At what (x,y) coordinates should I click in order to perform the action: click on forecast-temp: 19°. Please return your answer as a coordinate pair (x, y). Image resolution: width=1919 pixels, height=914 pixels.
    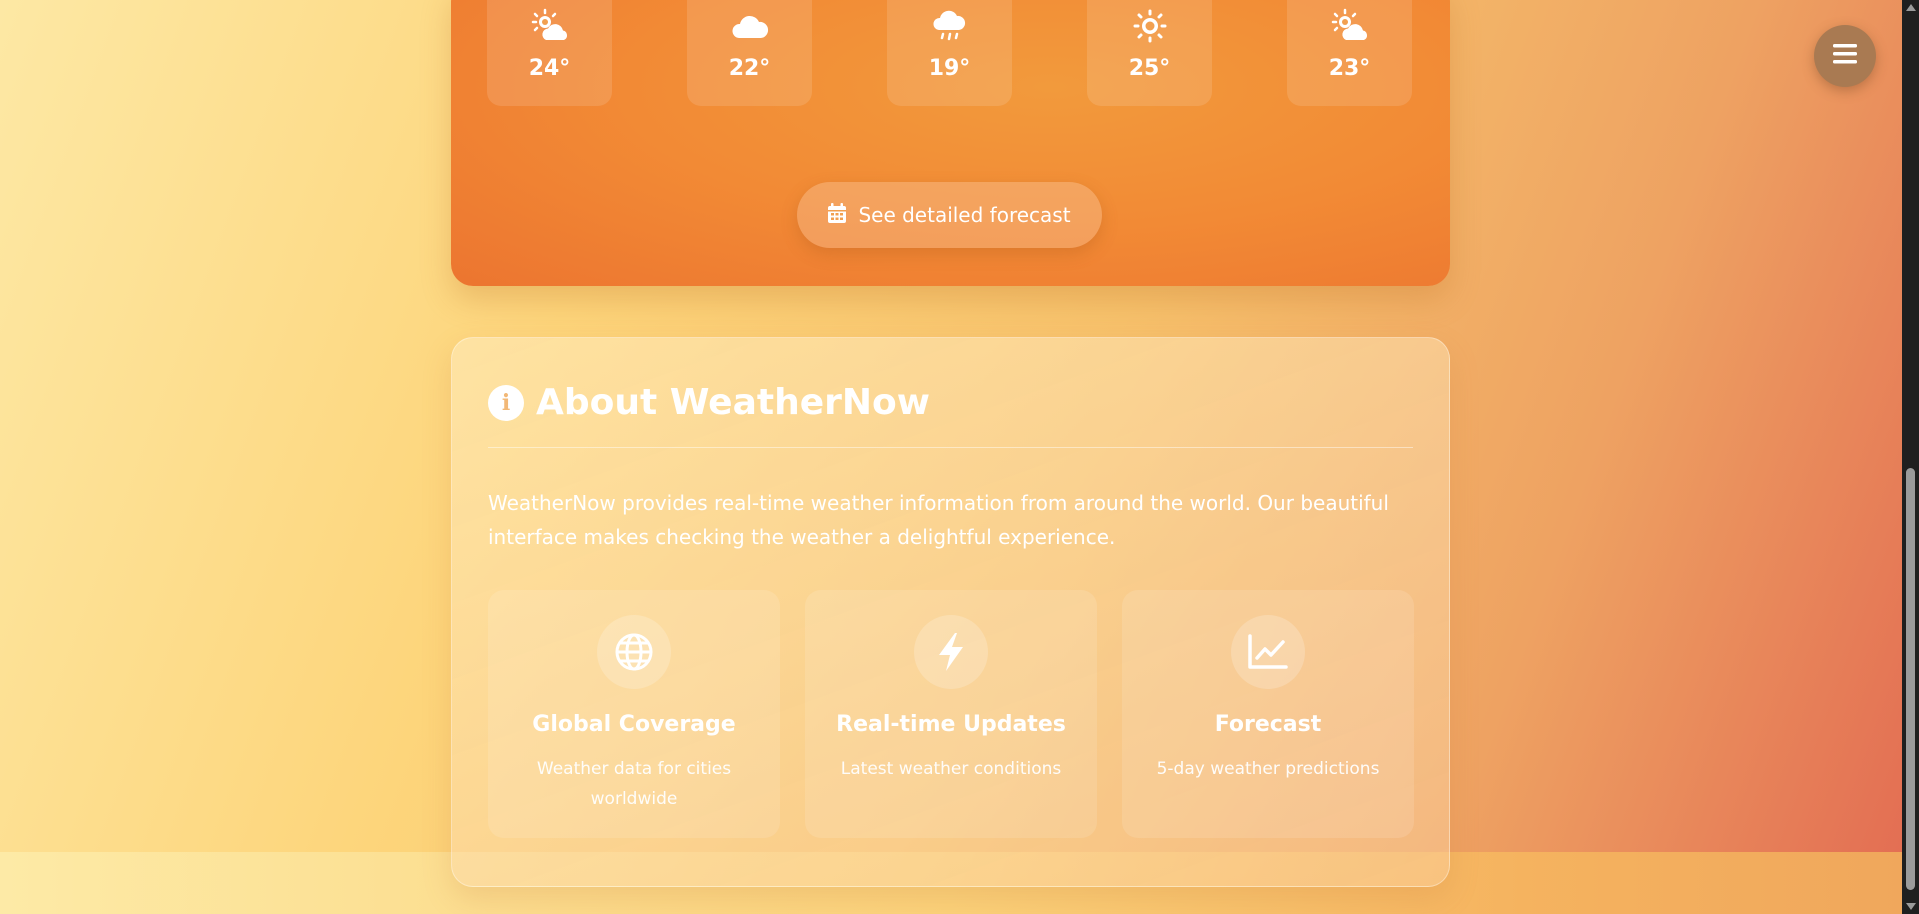
    Looking at the image, I should click on (949, 68).